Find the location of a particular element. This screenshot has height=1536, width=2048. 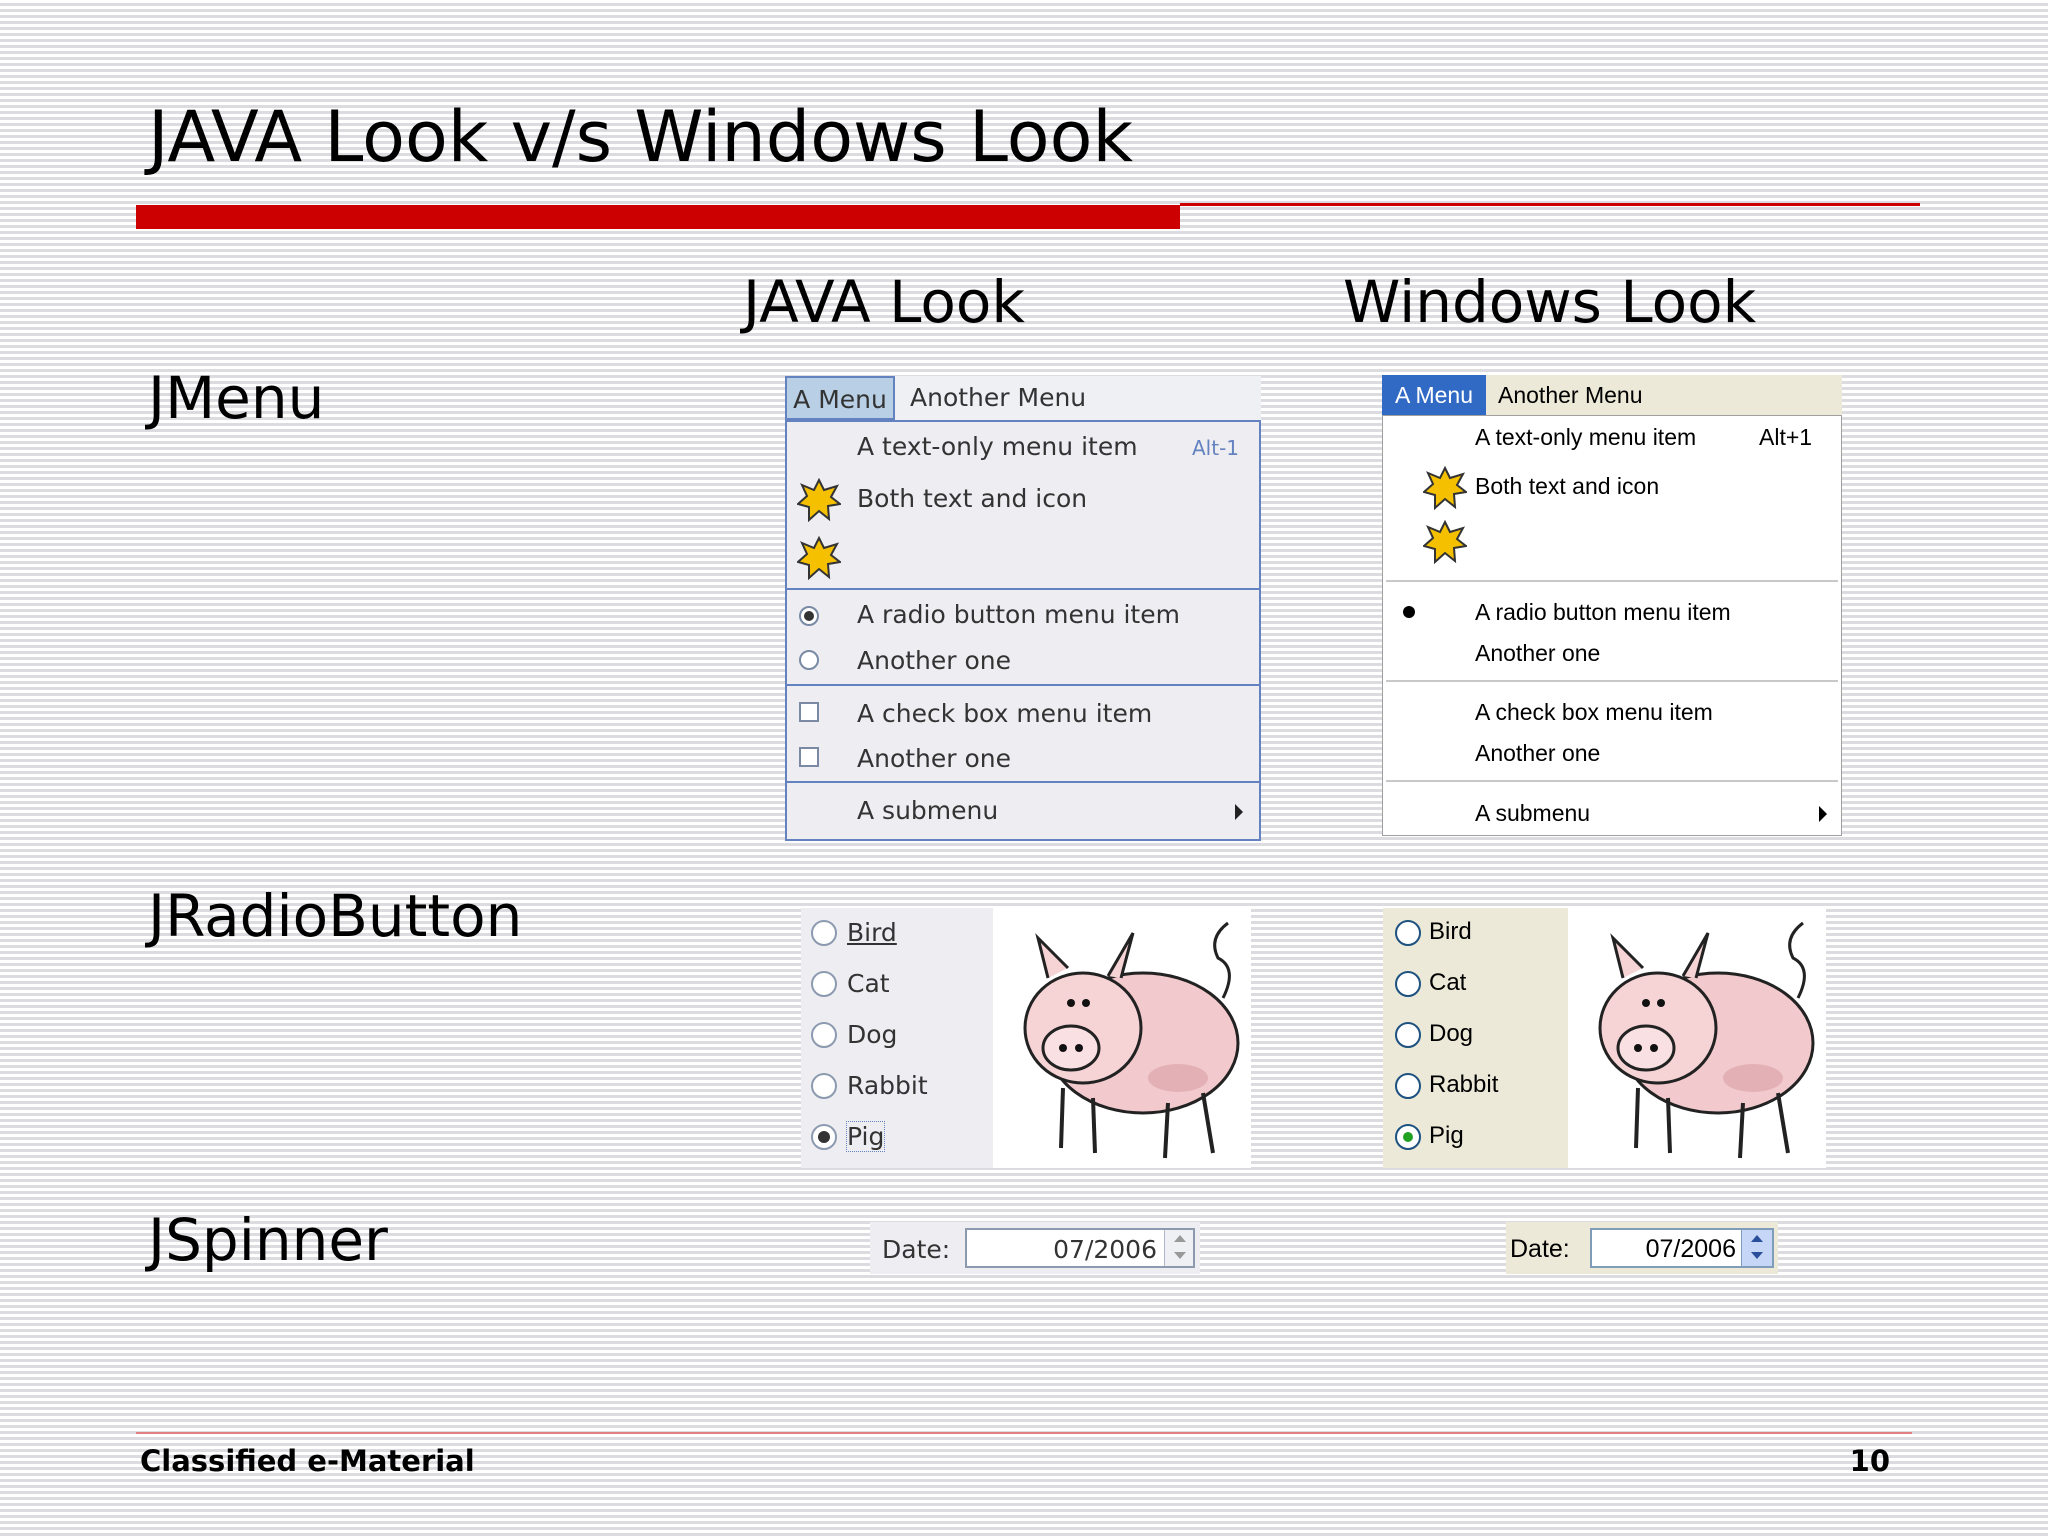

windows-radio-cat is located at coordinates (1408, 984).